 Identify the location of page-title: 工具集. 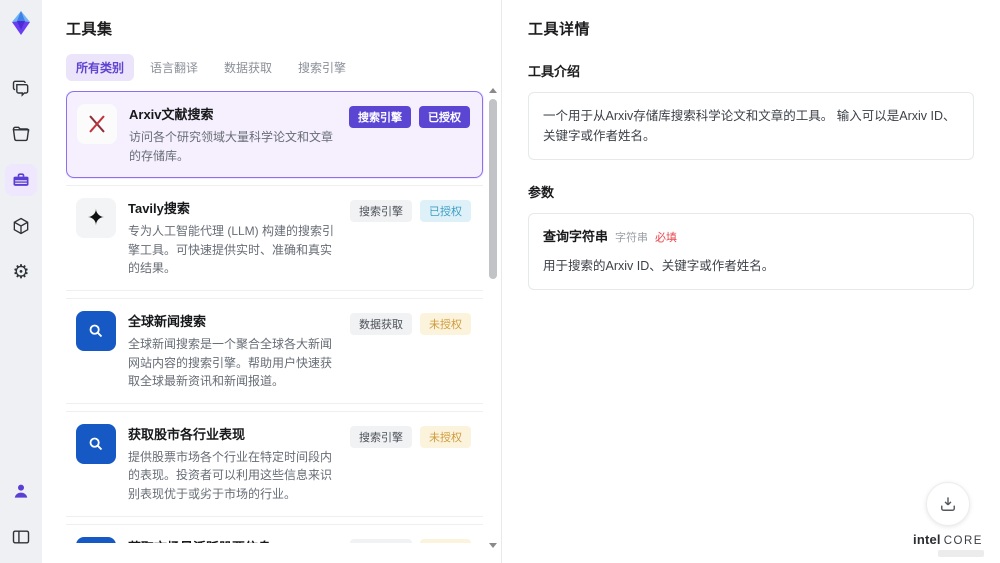
(89, 29).